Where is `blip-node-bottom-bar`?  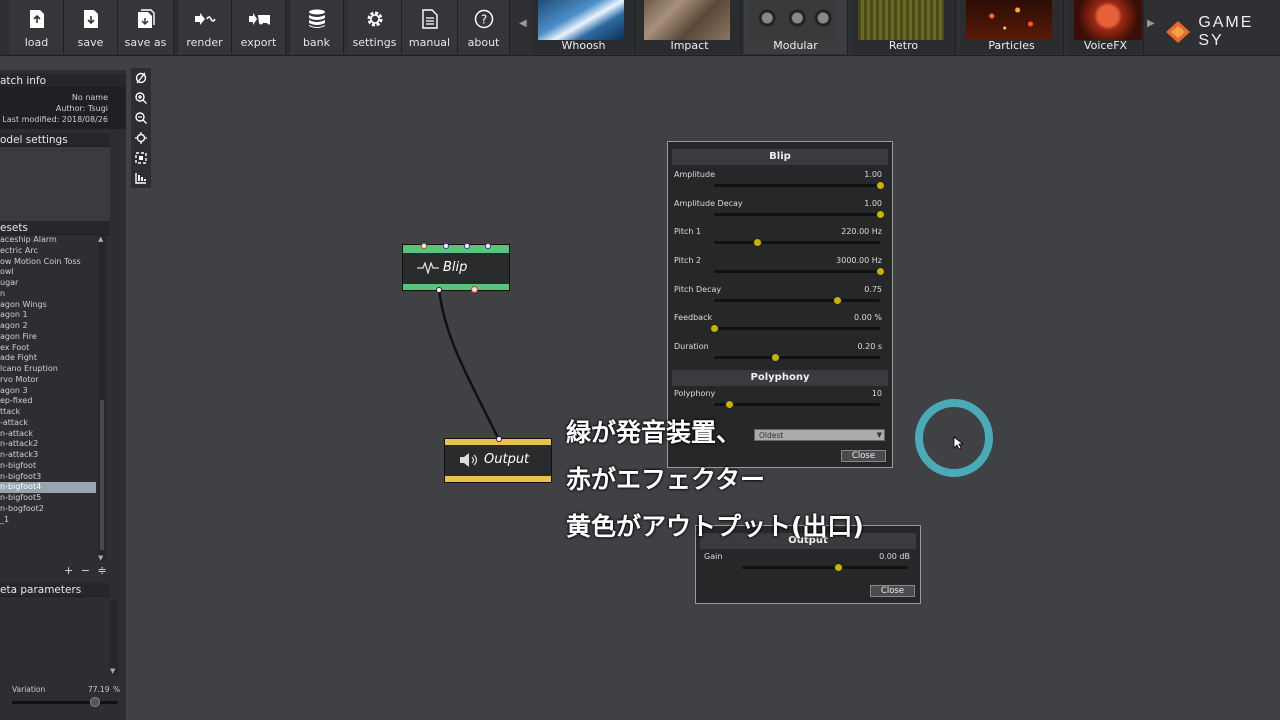 blip-node-bottom-bar is located at coordinates (456, 287).